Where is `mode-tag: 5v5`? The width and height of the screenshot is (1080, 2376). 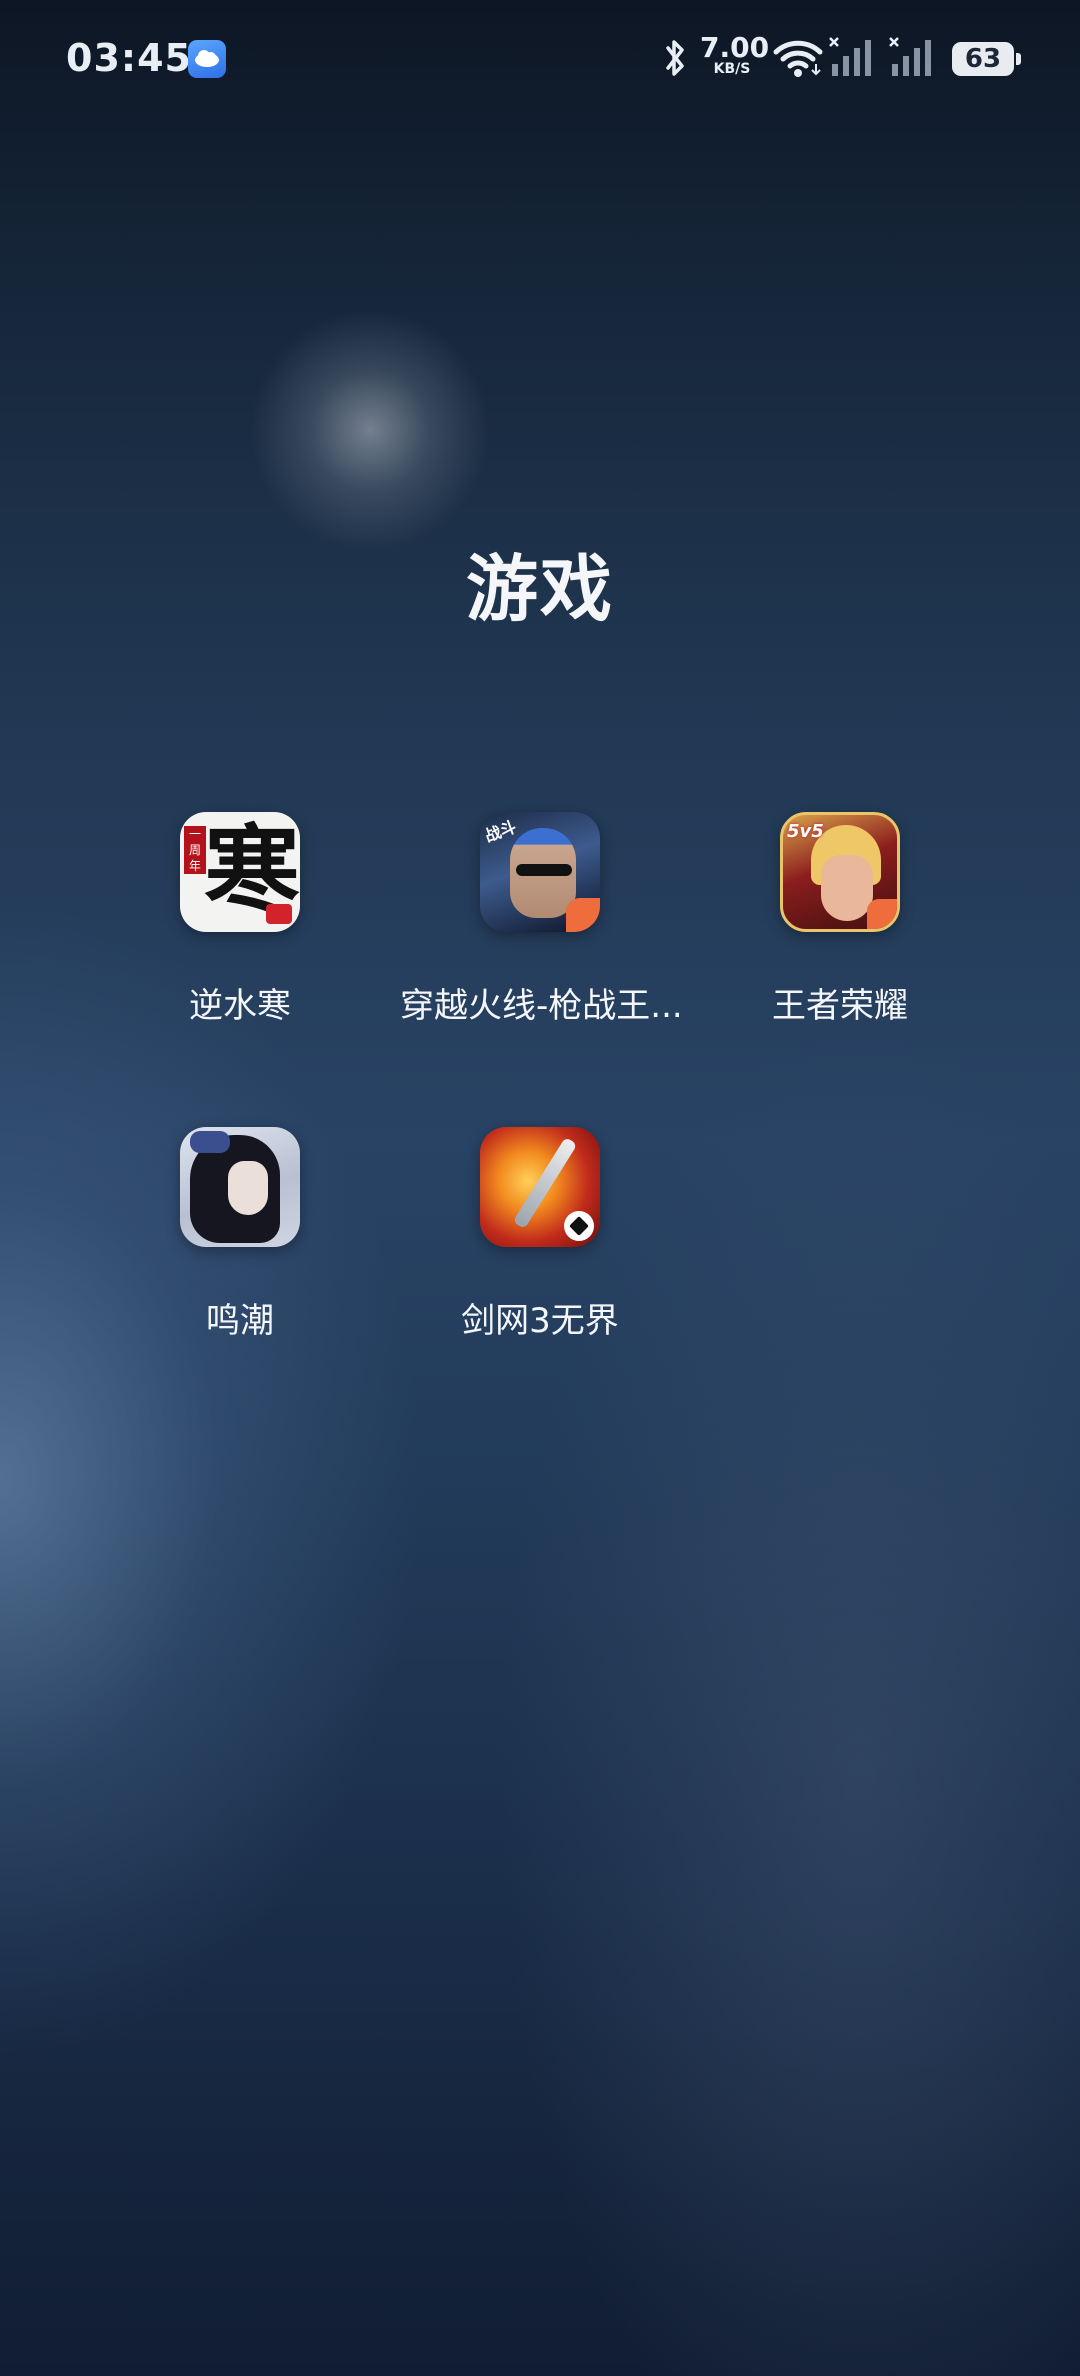 mode-tag: 5v5 is located at coordinates (805, 831).